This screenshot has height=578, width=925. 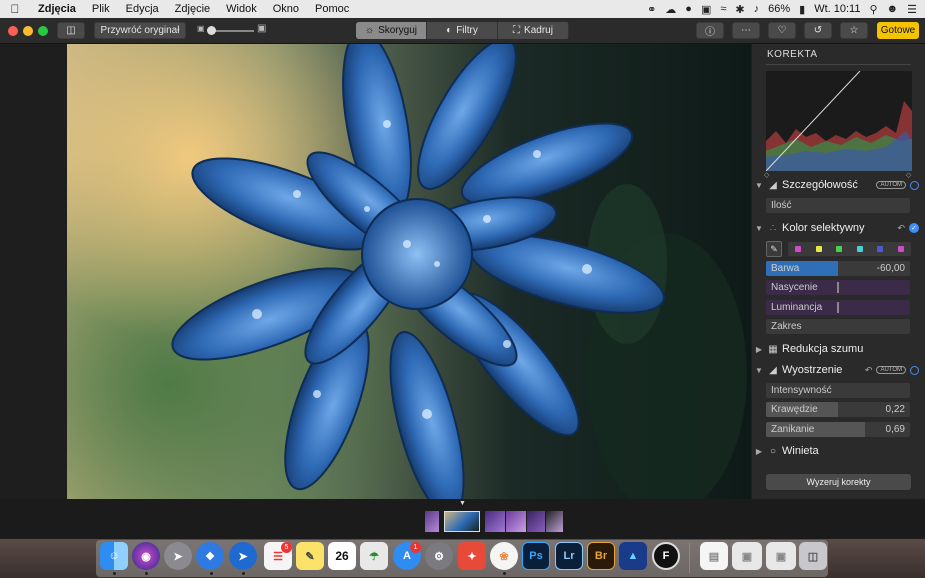 I want to click on photos-icon: ❀, so click(x=504, y=556).